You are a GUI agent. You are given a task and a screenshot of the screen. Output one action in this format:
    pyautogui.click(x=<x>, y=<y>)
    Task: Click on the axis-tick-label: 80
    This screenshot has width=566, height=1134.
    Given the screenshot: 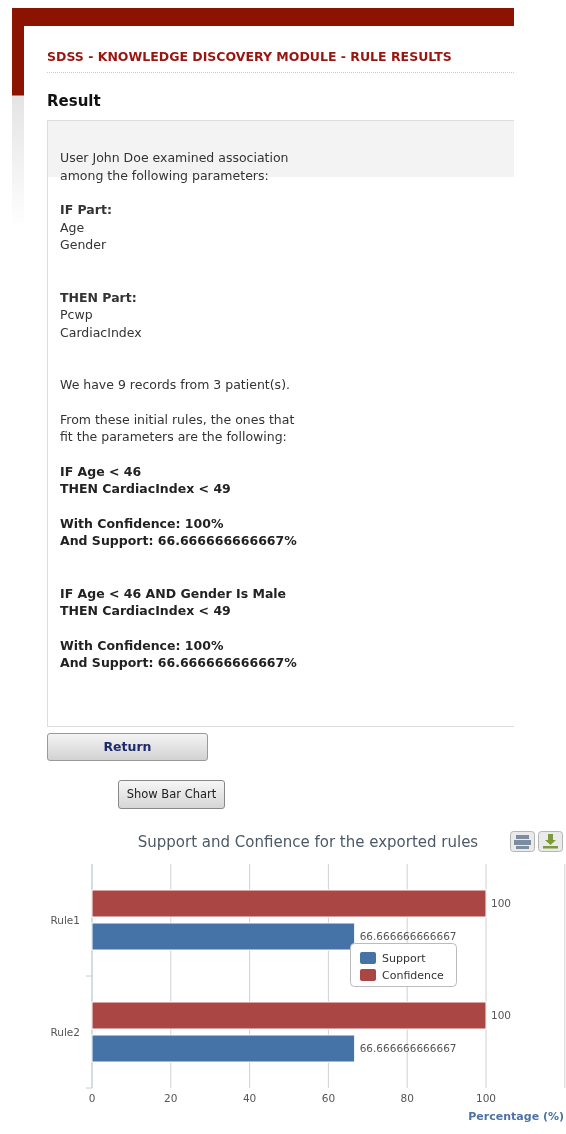 What is the action you would take?
    pyautogui.click(x=407, y=1097)
    